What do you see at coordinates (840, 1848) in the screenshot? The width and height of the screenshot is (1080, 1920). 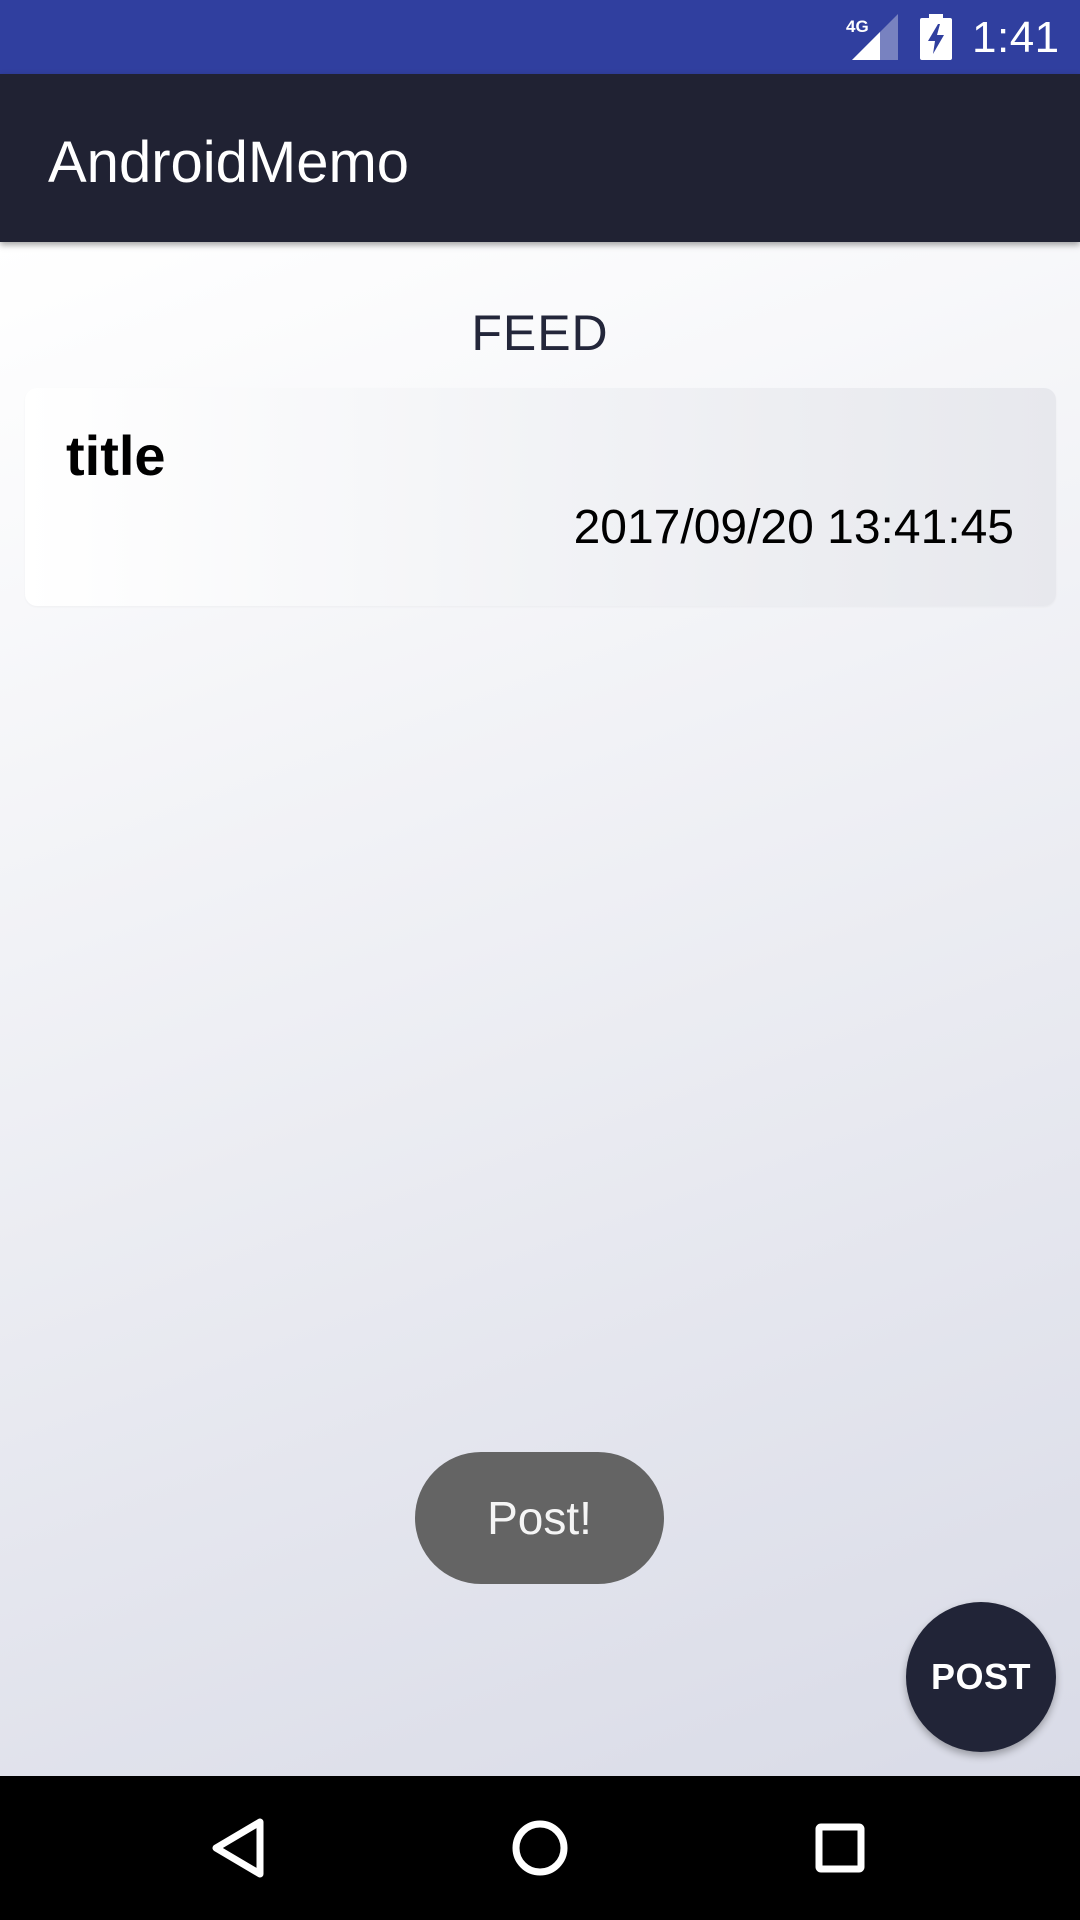 I see `recents-square-icon` at bounding box center [840, 1848].